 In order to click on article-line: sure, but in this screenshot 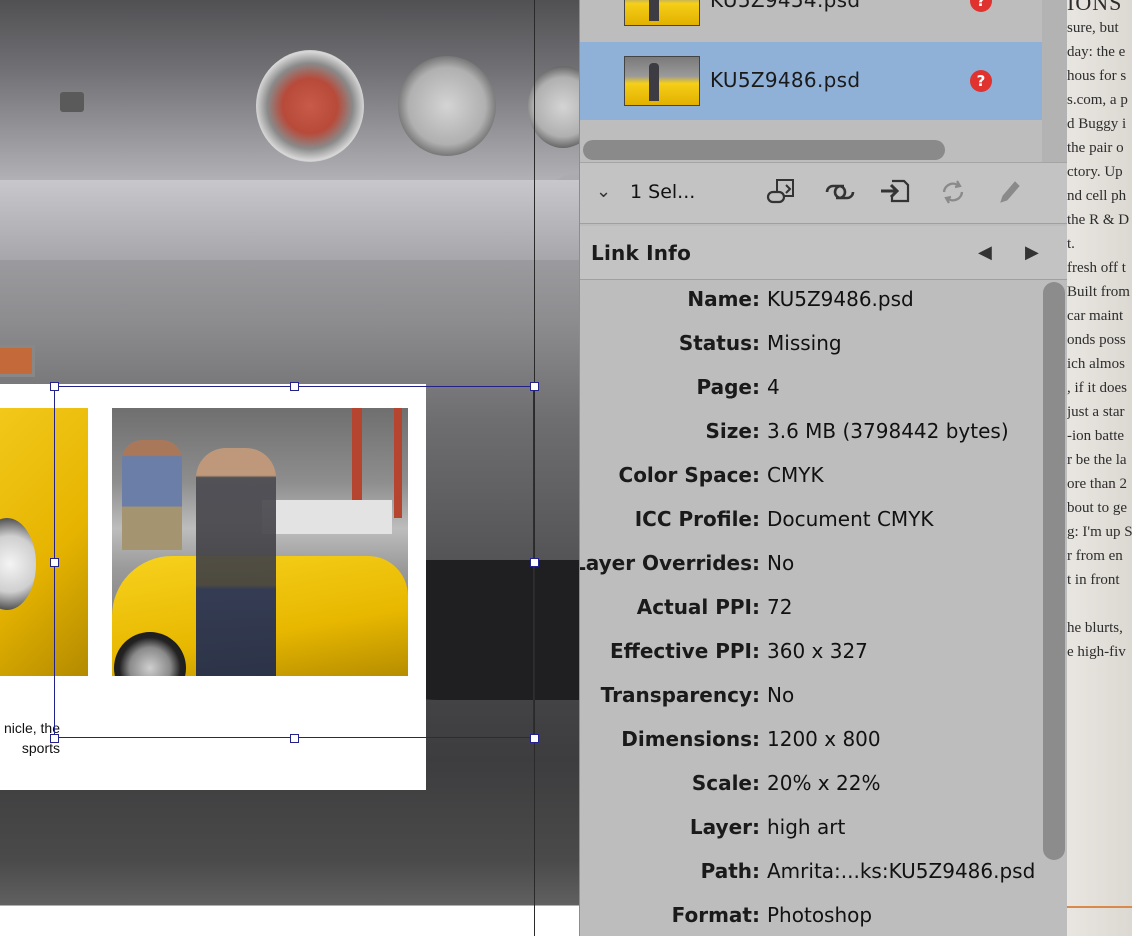, I will do `click(1093, 28)`.